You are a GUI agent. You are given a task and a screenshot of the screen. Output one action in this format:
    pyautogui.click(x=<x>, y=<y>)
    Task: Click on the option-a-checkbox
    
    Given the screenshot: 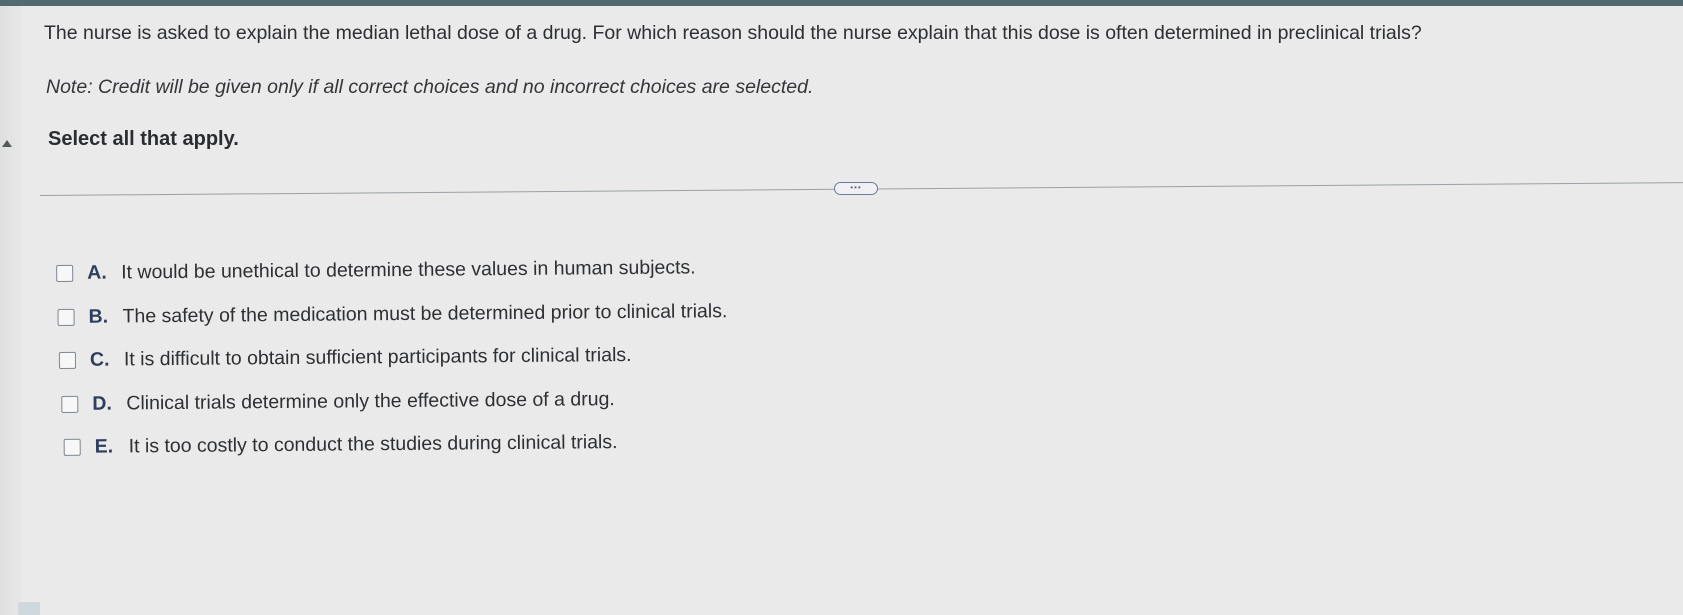 What is the action you would take?
    pyautogui.click(x=65, y=274)
    